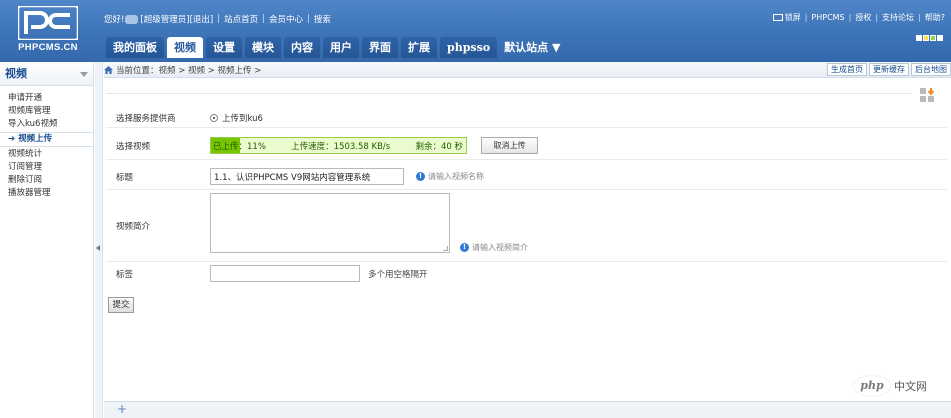  What do you see at coordinates (46, 193) in the screenshot?
I see `sidebar-item-player-manage: 播放器管理` at bounding box center [46, 193].